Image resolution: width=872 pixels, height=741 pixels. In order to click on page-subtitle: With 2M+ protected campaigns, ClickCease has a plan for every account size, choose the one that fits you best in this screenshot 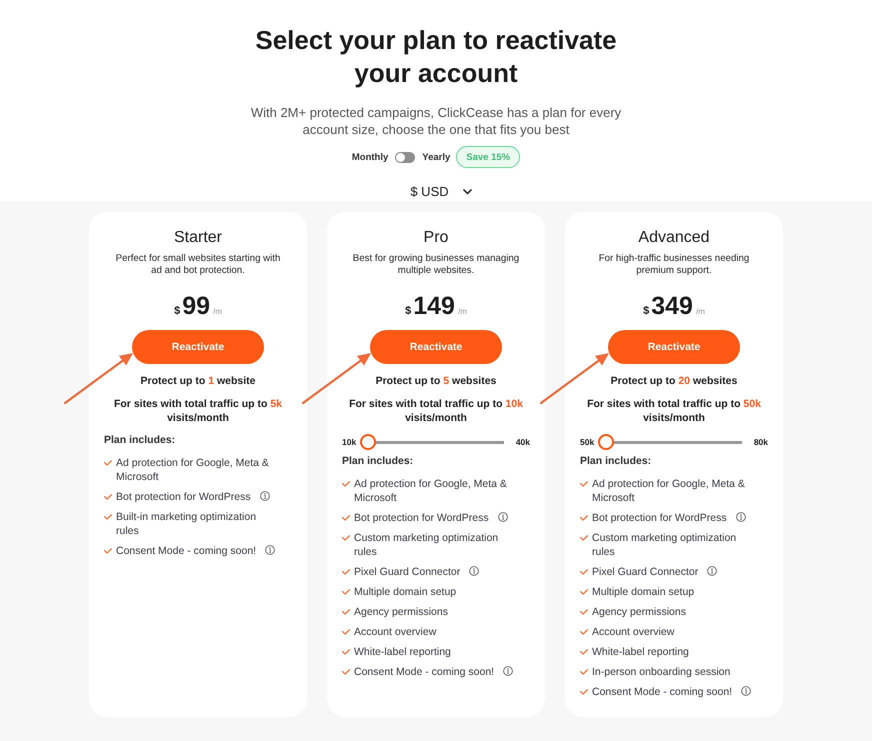, I will do `click(436, 121)`.